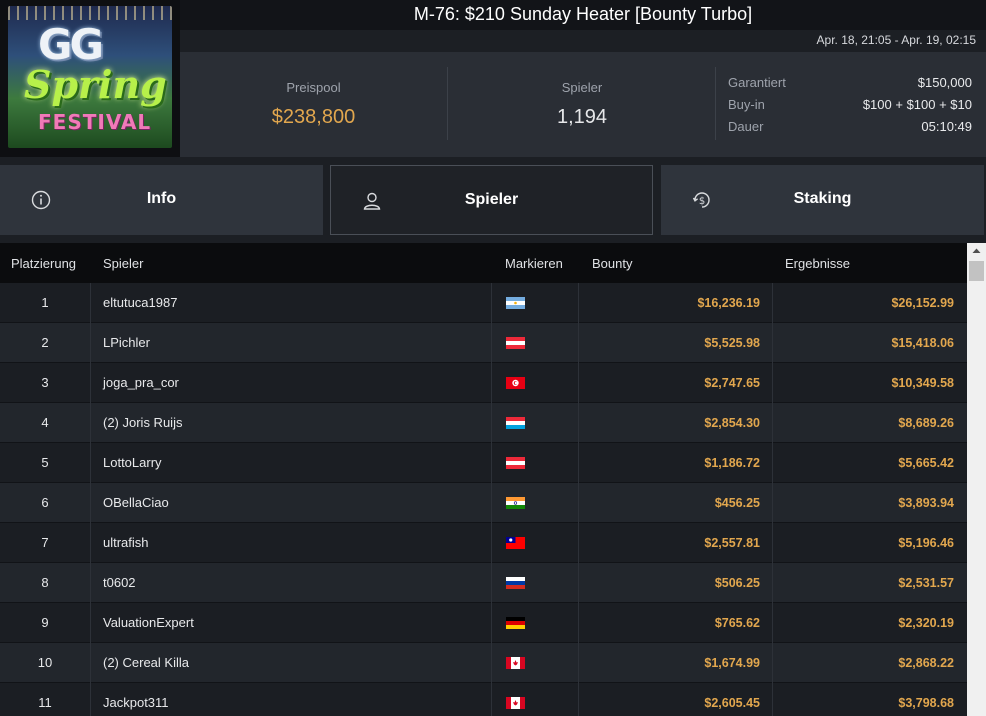 This screenshot has width=986, height=716. Describe the element at coordinates (483, 699) in the screenshot. I see `table-row: 11 Jackpot311 $2,605.45 $3,798.68` at that location.